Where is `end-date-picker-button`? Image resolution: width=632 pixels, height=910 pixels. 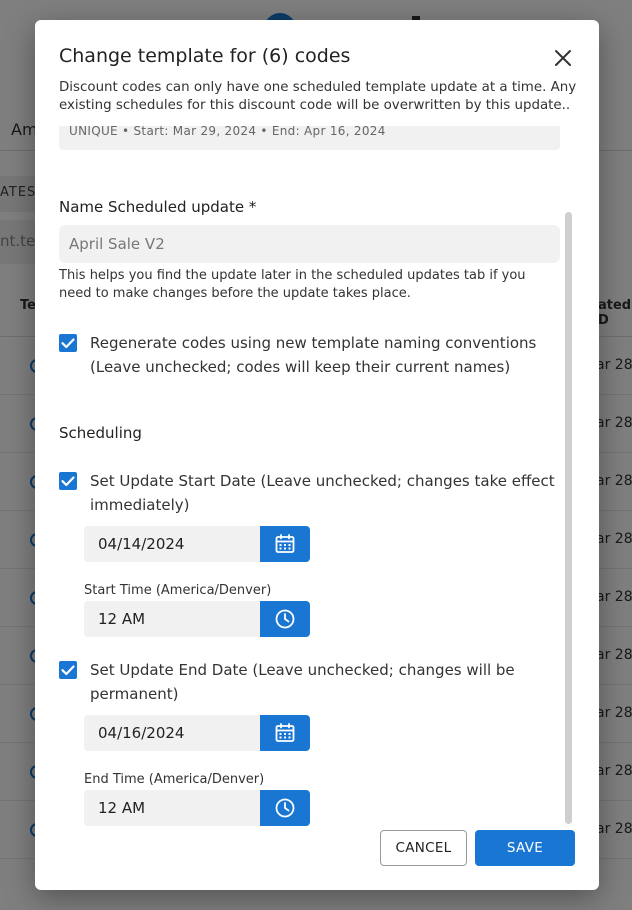
end-date-picker-button is located at coordinates (285, 733).